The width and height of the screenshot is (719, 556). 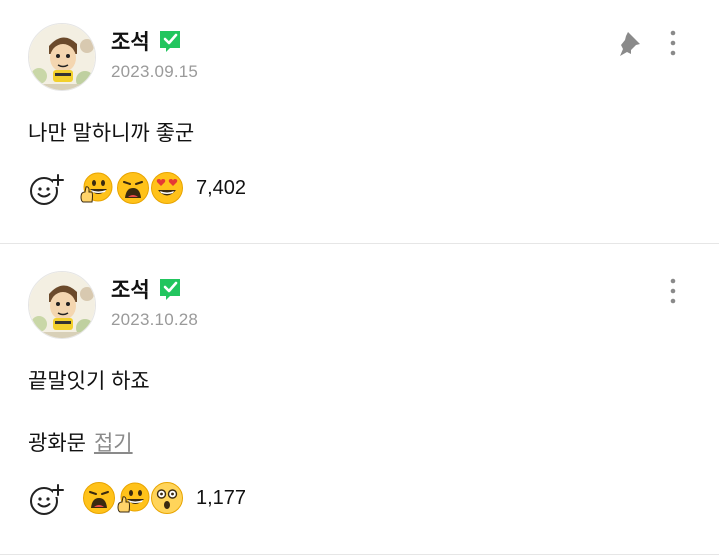 What do you see at coordinates (89, 381) in the screenshot?
I see `post-text: 끝말잇기 하죠` at bounding box center [89, 381].